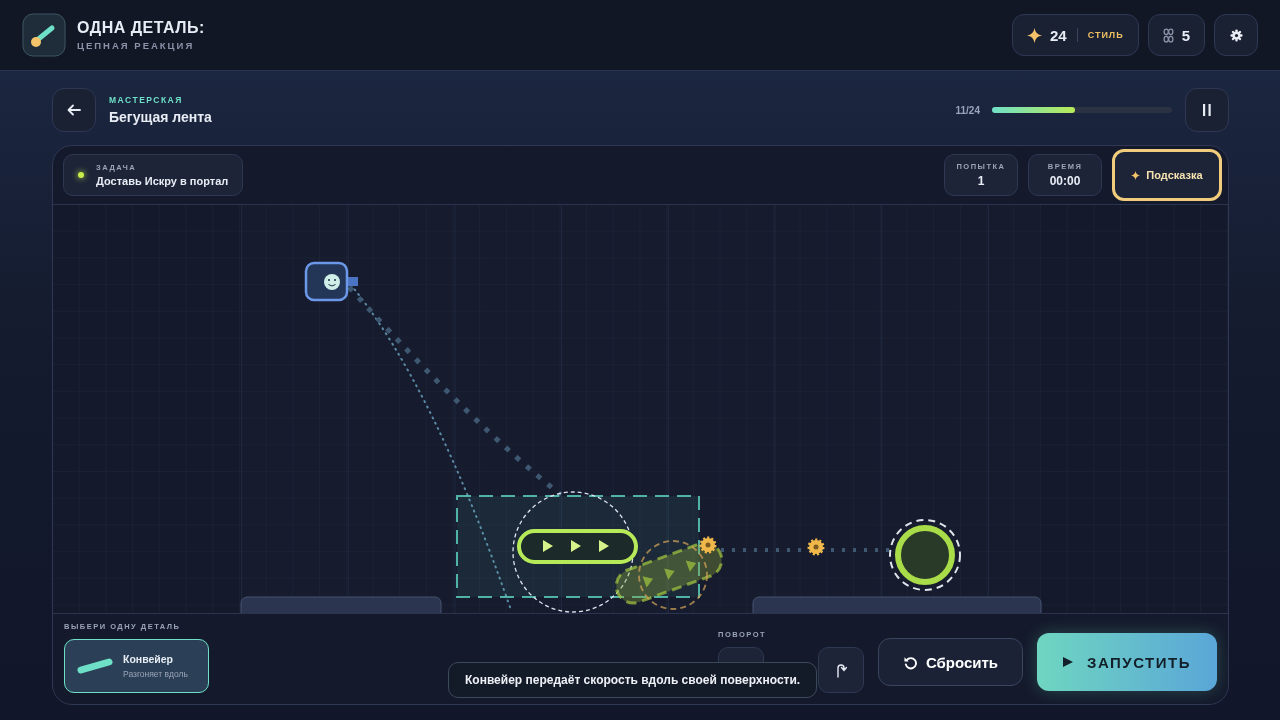 Image resolution: width=1280 pixels, height=720 pixels. What do you see at coordinates (1065, 181) in the screenshot?
I see `counter-value: 00:00` at bounding box center [1065, 181].